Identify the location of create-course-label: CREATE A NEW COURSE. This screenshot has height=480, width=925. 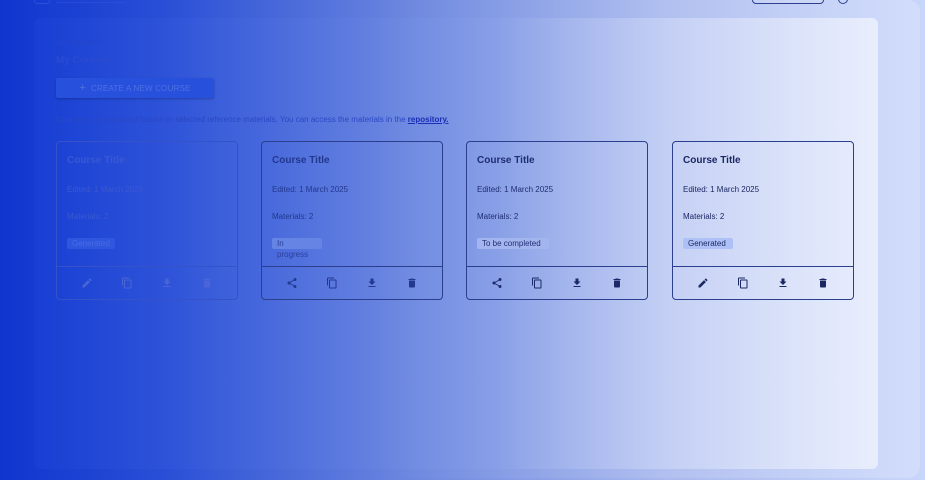
(140, 88).